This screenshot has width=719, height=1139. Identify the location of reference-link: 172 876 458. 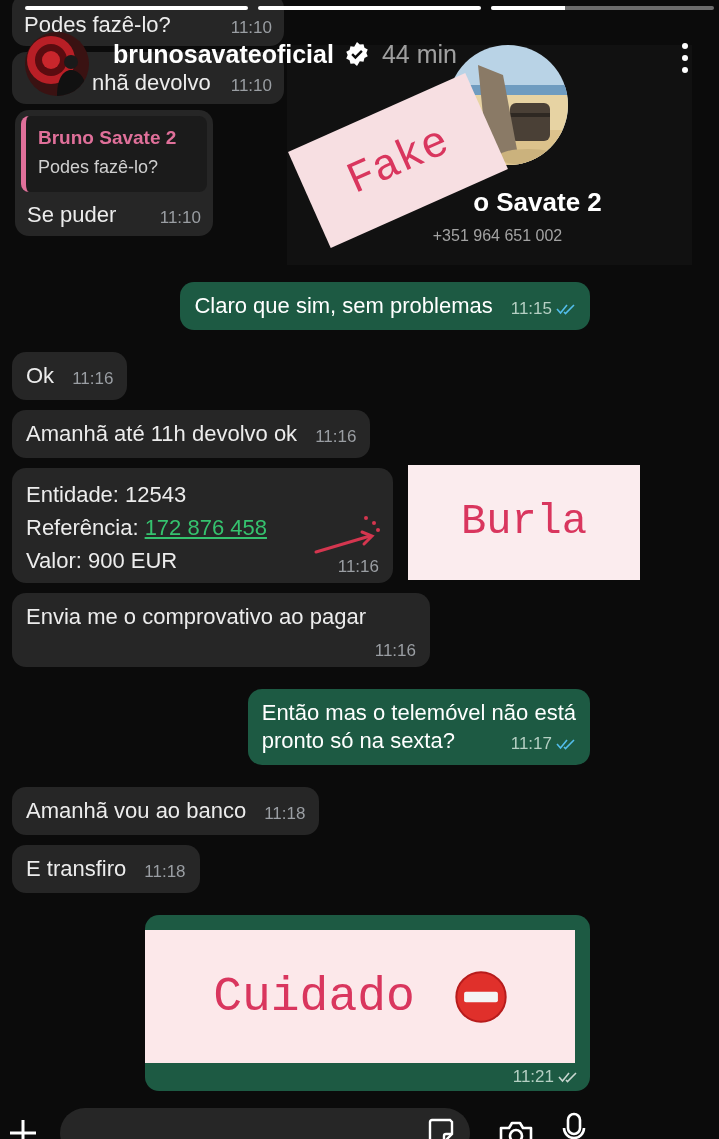
(205, 527).